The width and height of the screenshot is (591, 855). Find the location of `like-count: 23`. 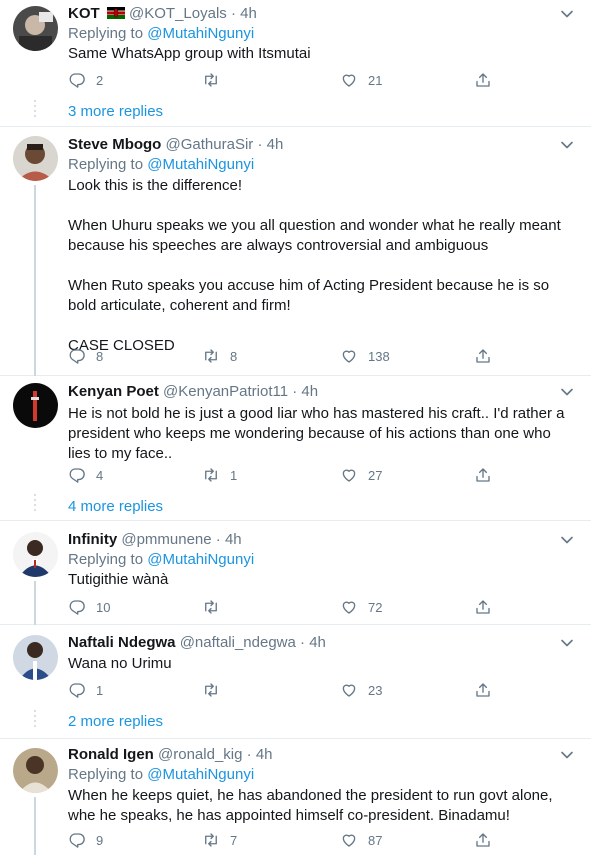

like-count: 23 is located at coordinates (375, 690).